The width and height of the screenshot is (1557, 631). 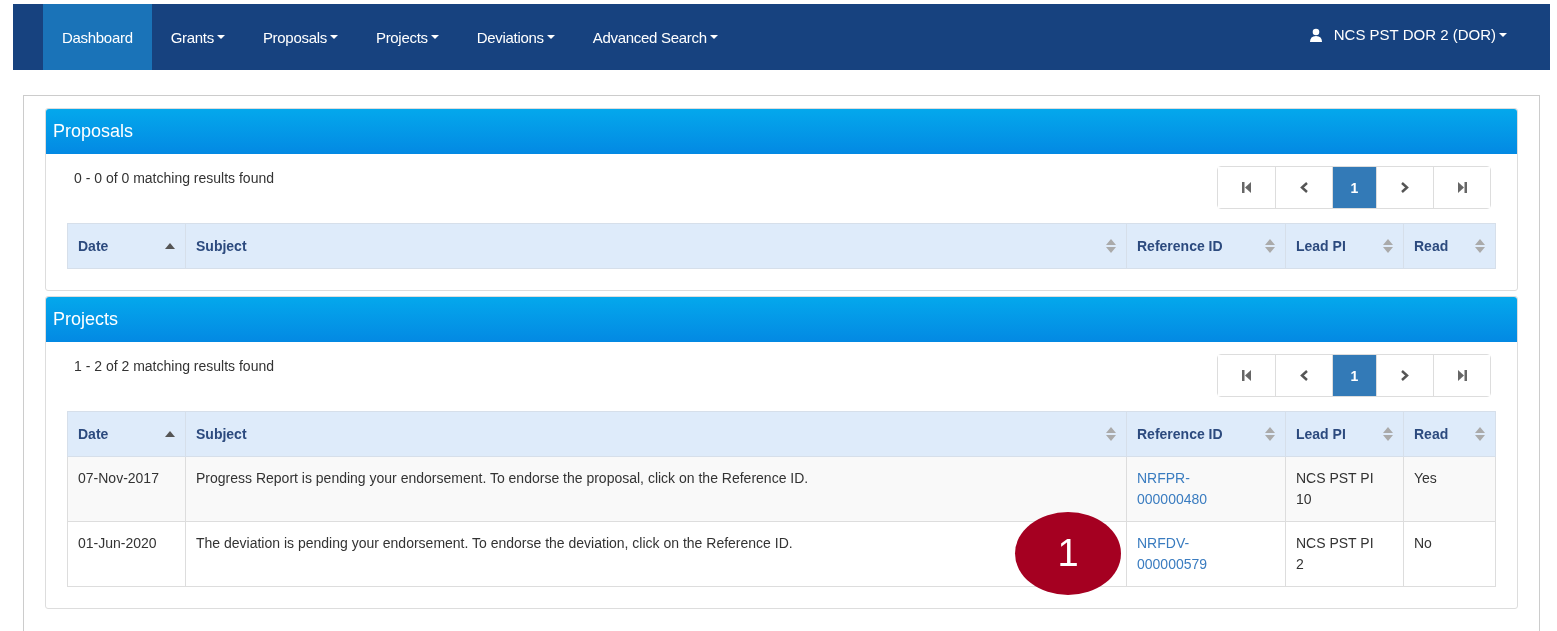 I want to click on read-status-cell: Yes, so click(x=1425, y=478).